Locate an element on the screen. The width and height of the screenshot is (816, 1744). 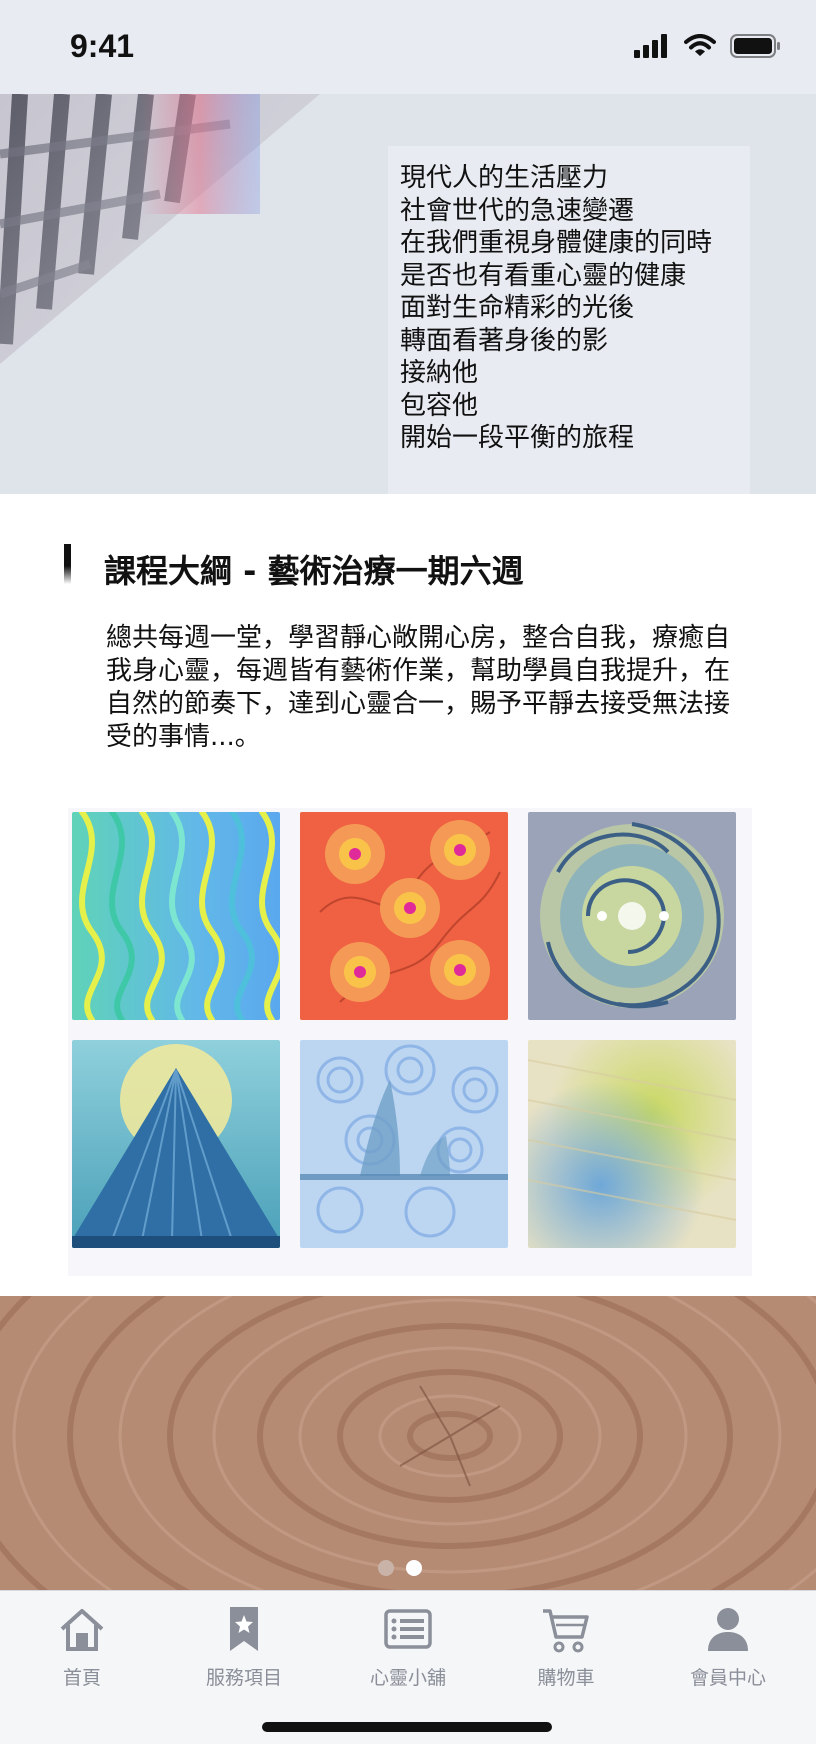
carousel-pager is located at coordinates (400, 1568).